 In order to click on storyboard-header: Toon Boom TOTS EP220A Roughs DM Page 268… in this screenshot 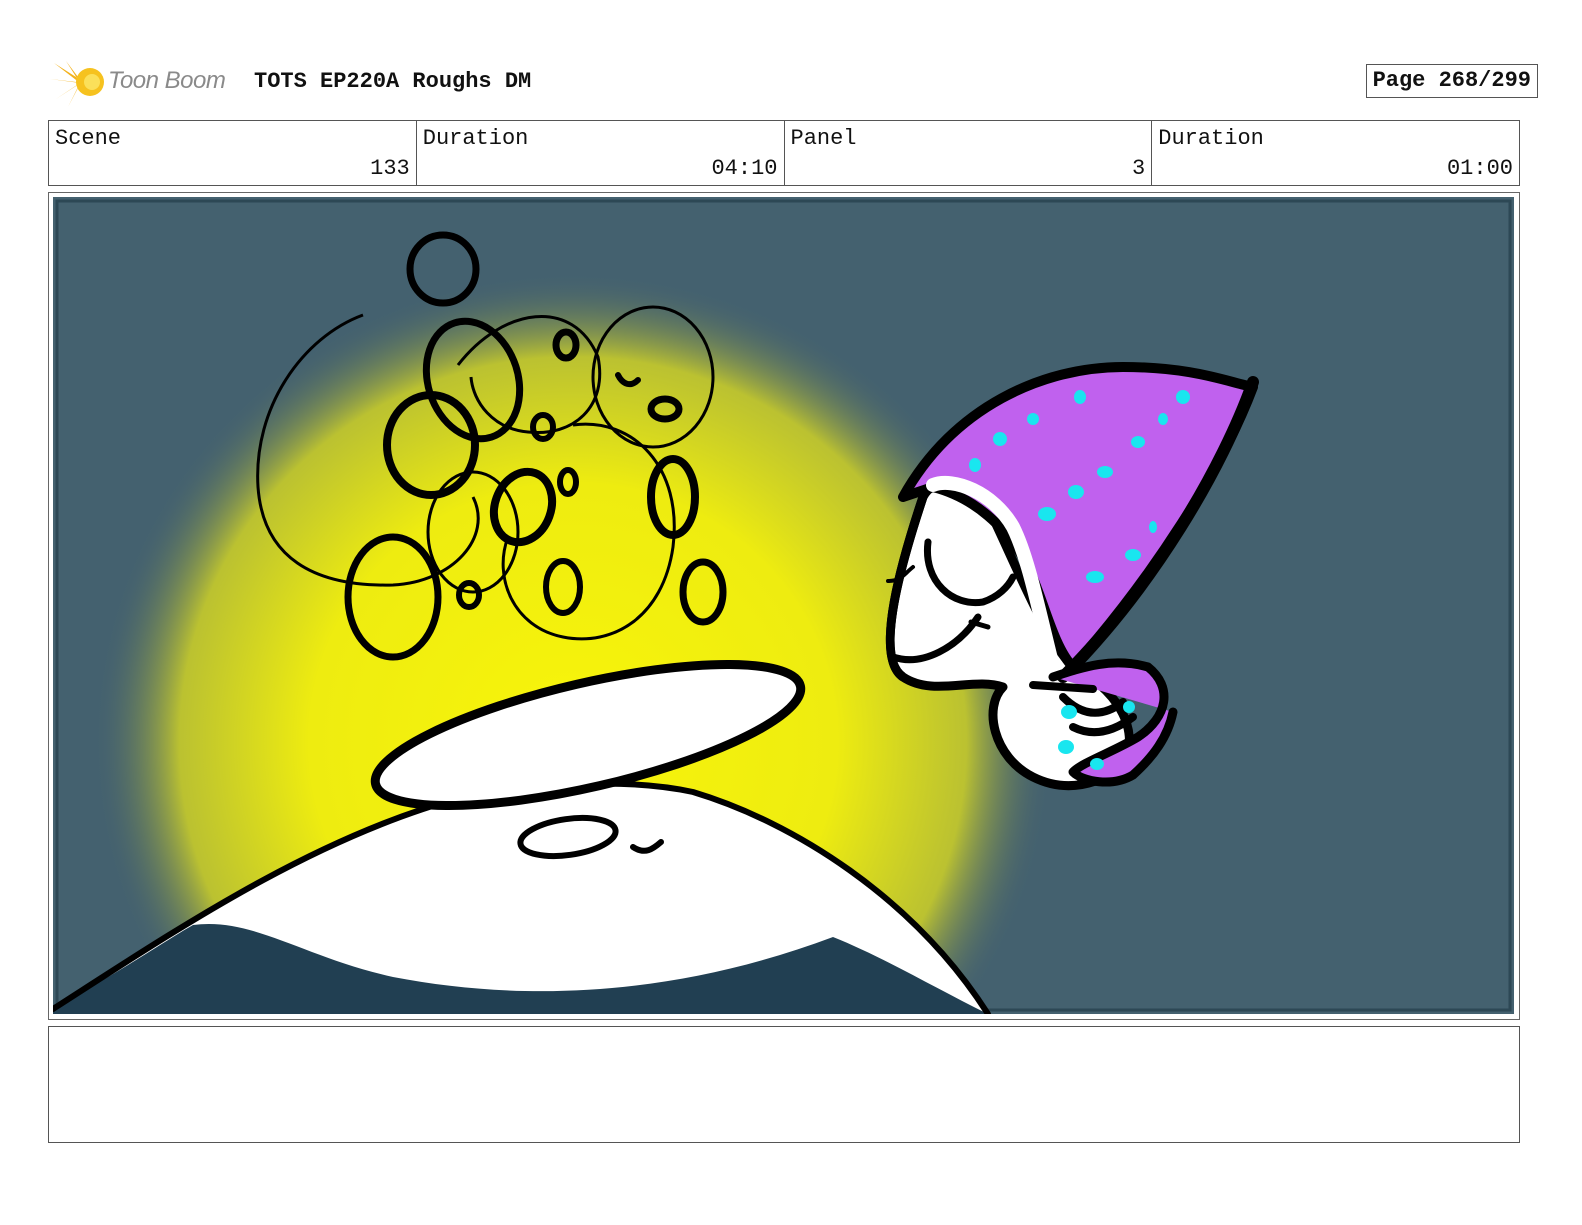, I will do `click(793, 83)`.